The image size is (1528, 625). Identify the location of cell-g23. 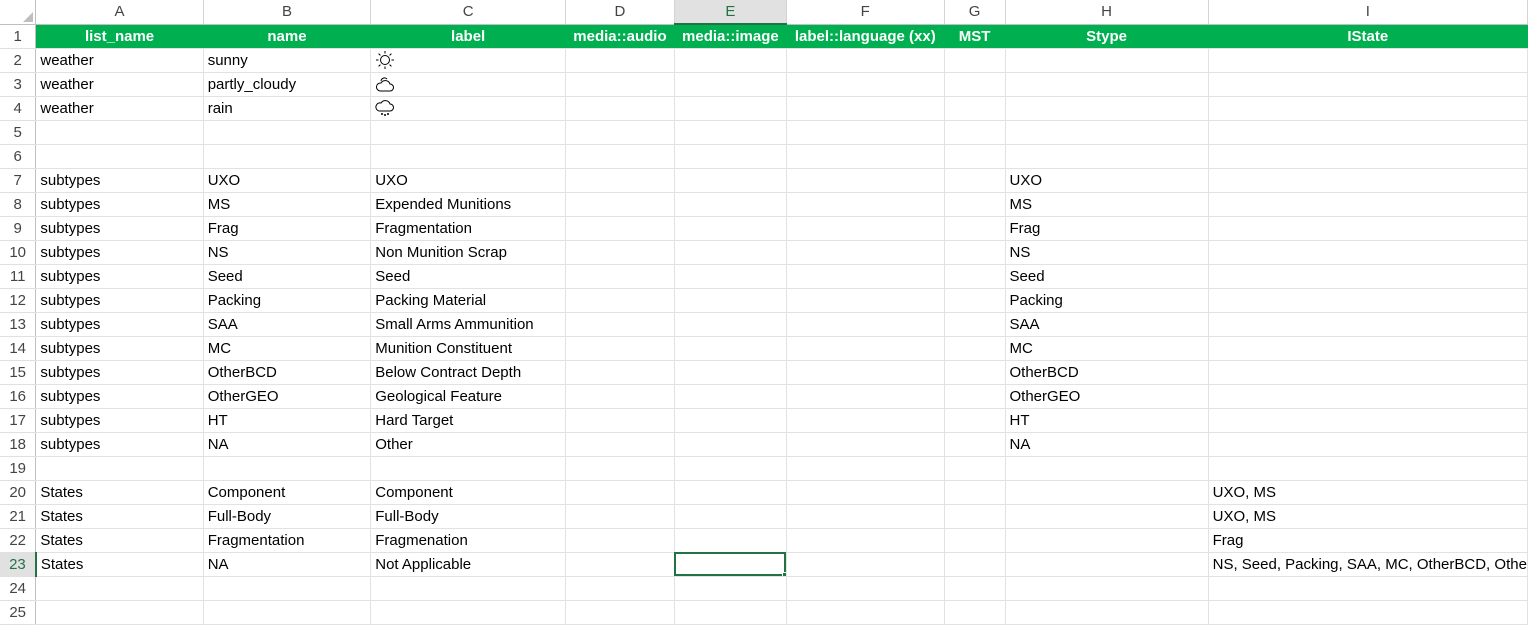
(975, 564).